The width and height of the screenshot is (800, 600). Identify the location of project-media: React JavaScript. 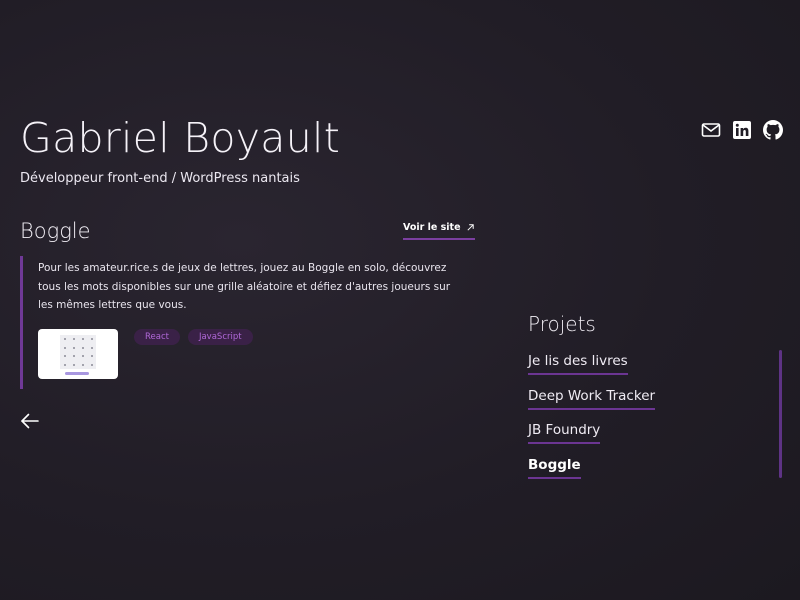
(145, 354).